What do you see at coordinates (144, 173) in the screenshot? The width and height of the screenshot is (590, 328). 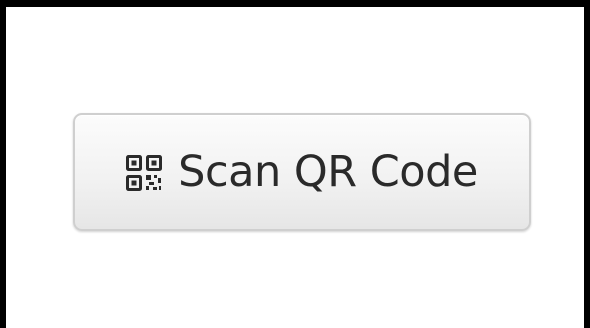 I see `qr-code-icon` at bounding box center [144, 173].